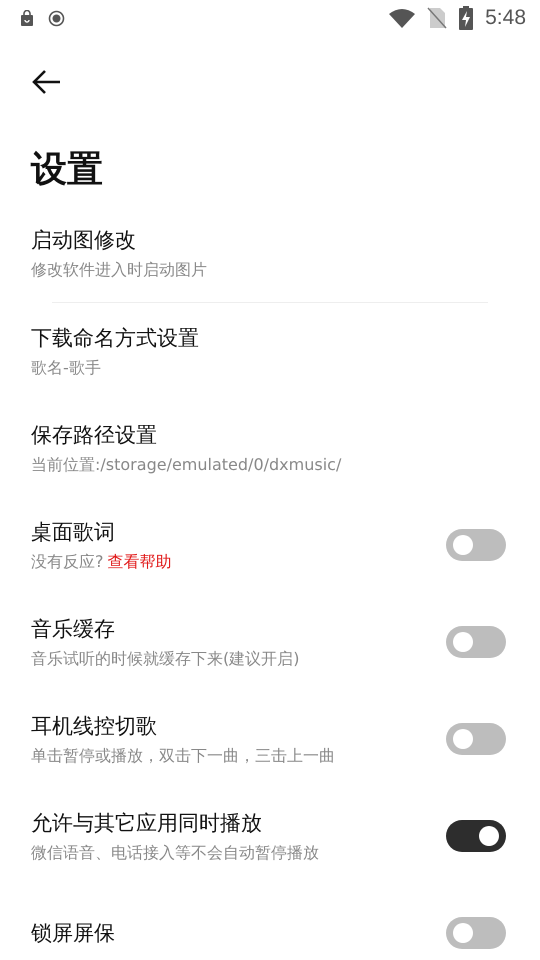 This screenshot has width=540, height=960. What do you see at coordinates (183, 726) in the screenshot?
I see `setting-title: 耳机线控切歌` at bounding box center [183, 726].